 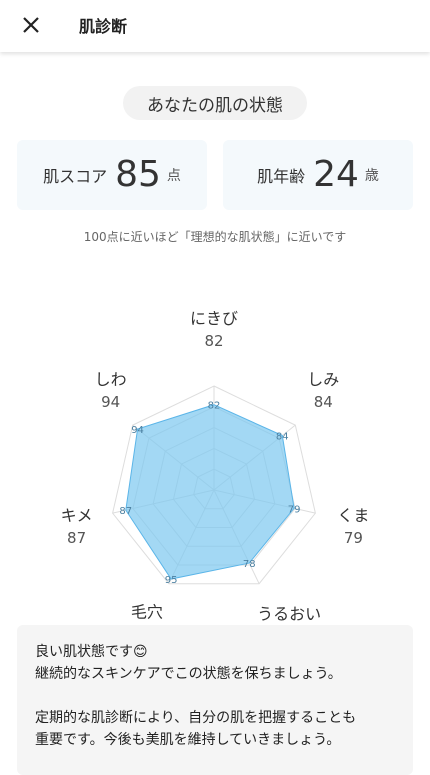 What do you see at coordinates (294, 509) in the screenshot?
I see `radar-point-value: 79` at bounding box center [294, 509].